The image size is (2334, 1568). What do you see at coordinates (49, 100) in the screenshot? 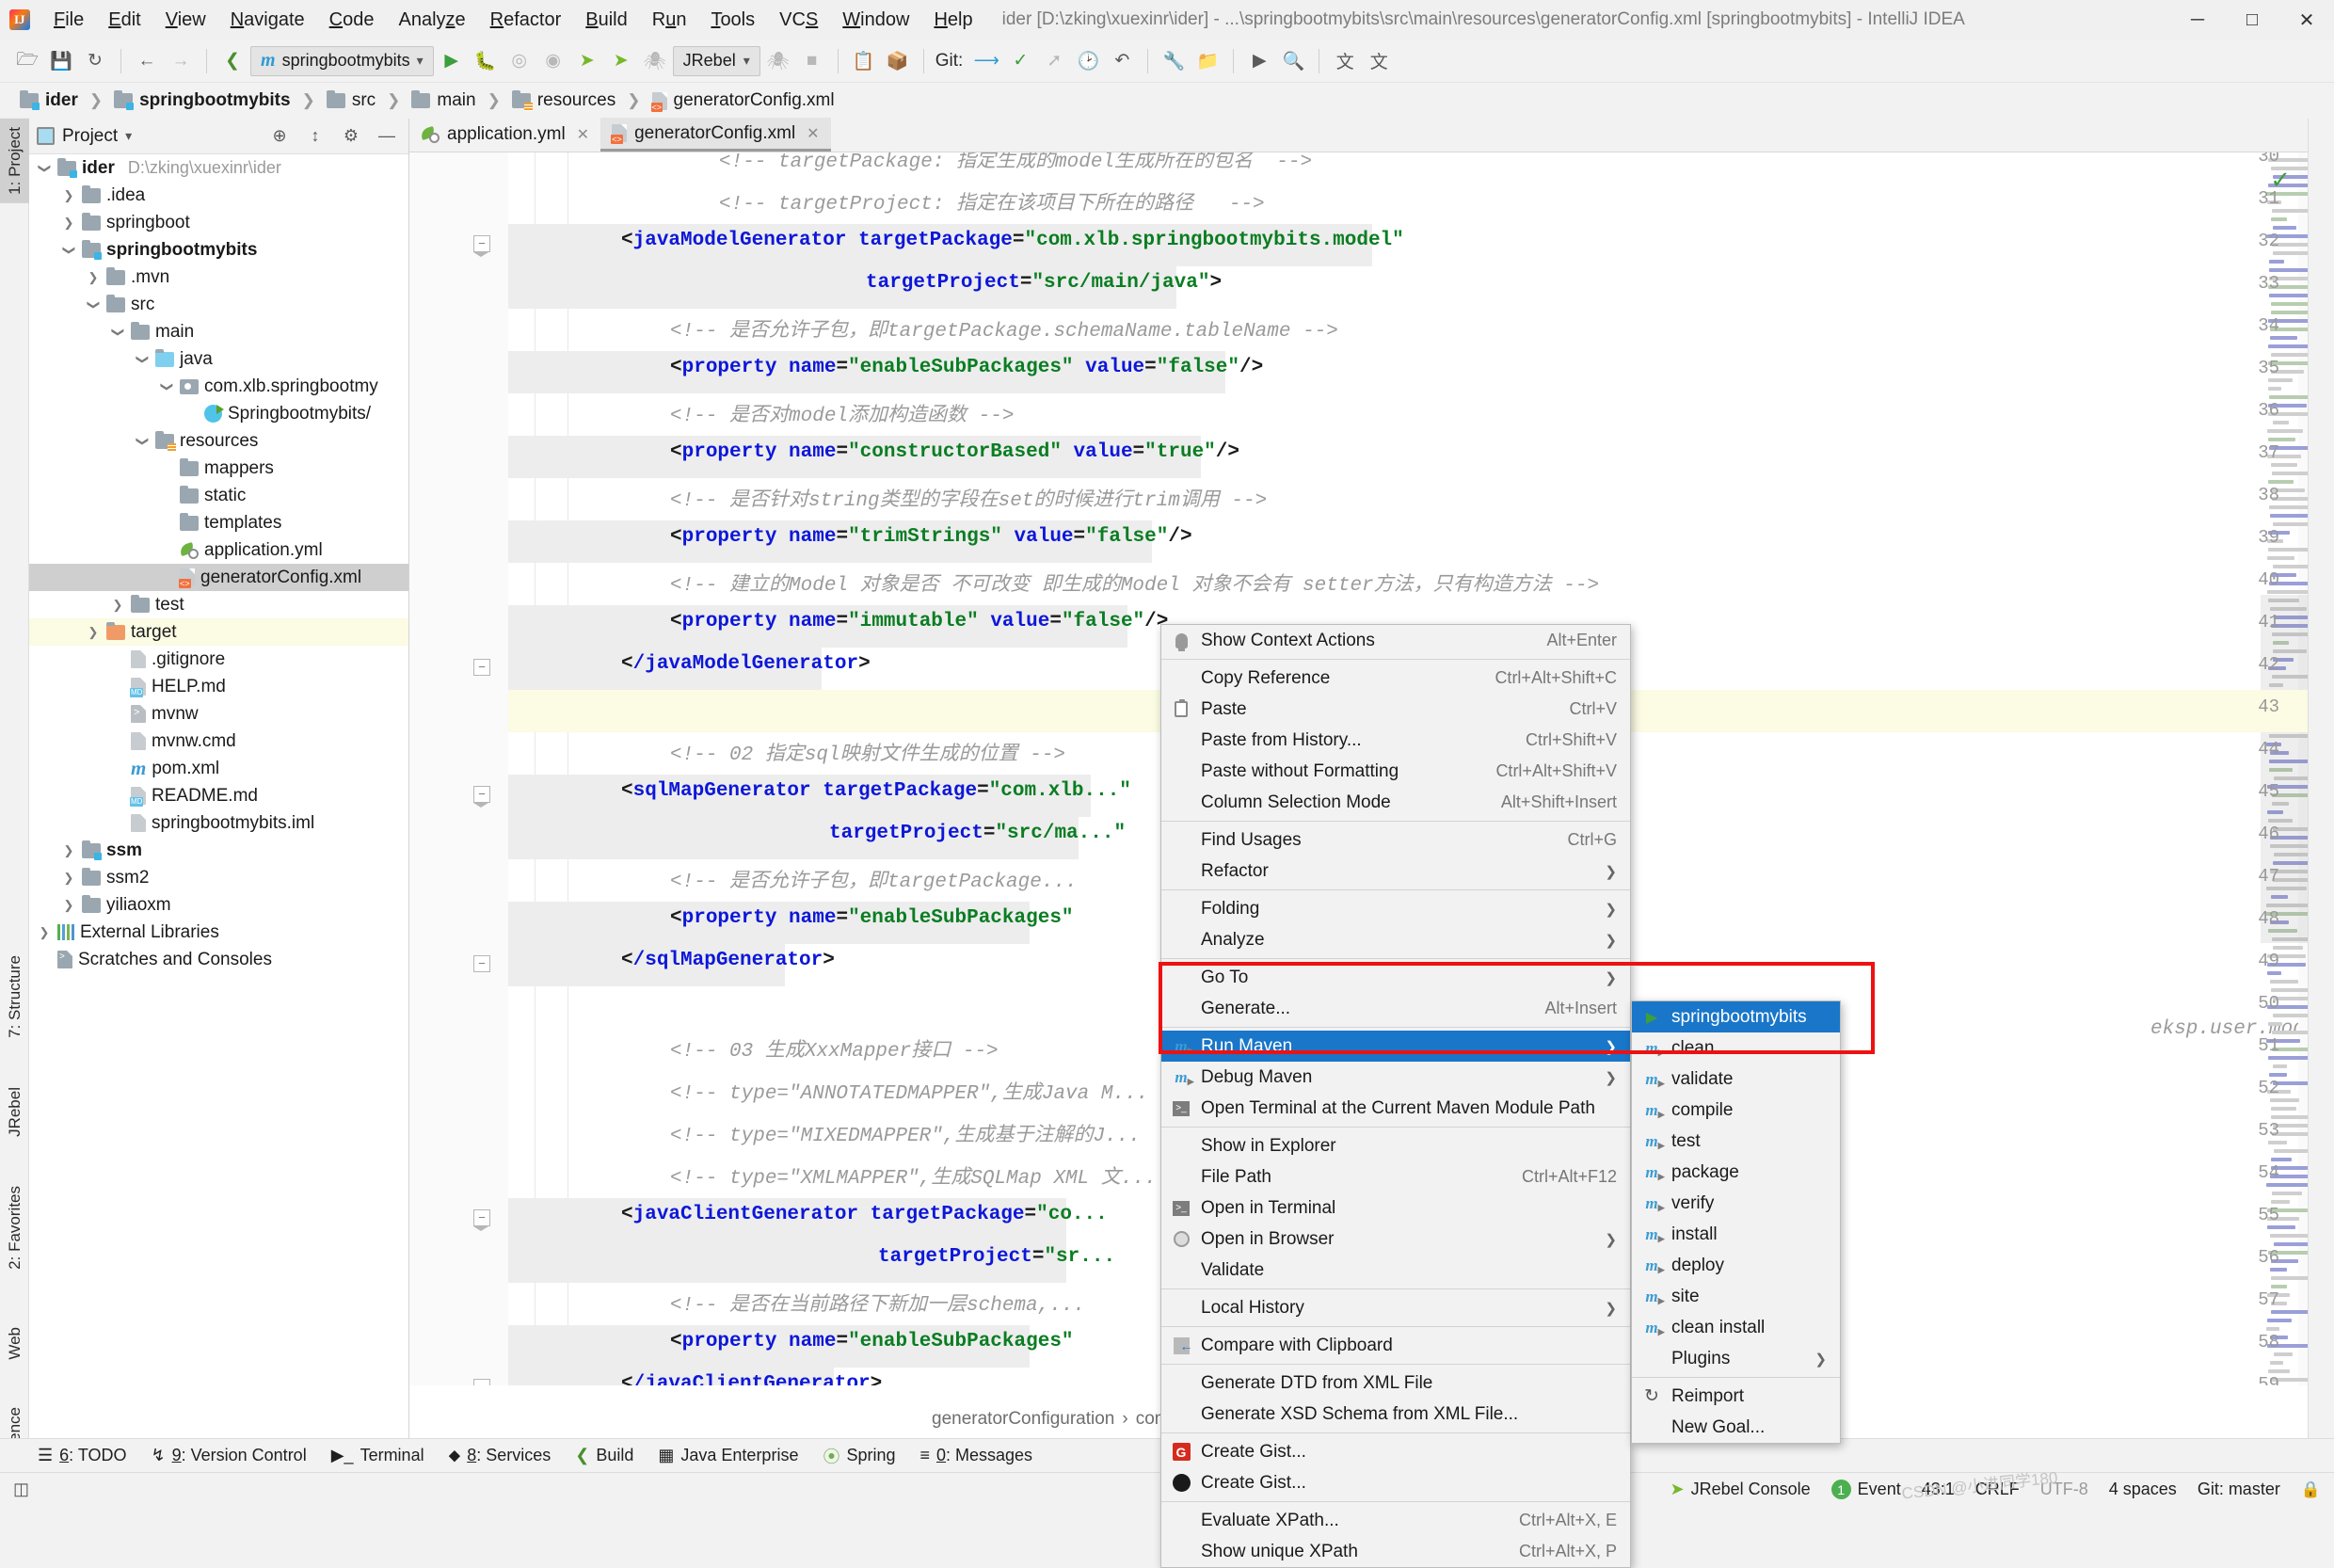
I see `breadcrumb-item-ider: ider` at bounding box center [49, 100].